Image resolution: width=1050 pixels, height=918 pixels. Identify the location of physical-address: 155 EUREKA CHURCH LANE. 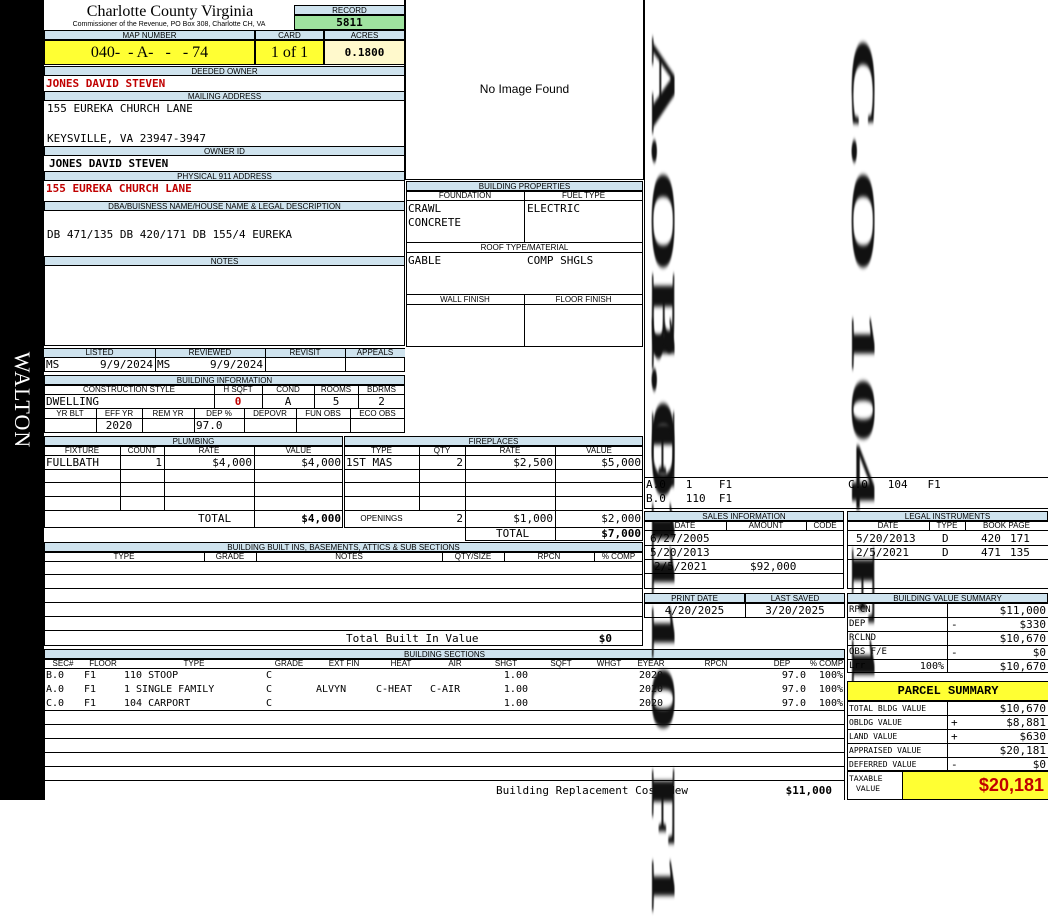
(119, 188).